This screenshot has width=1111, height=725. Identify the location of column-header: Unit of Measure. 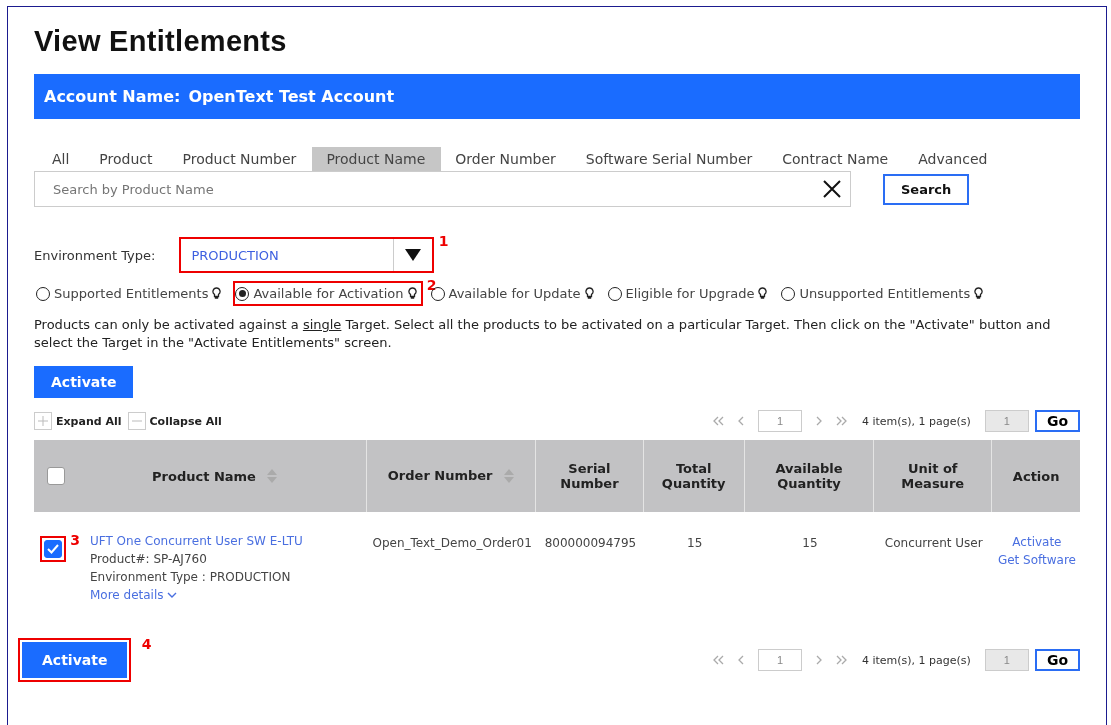
(933, 476).